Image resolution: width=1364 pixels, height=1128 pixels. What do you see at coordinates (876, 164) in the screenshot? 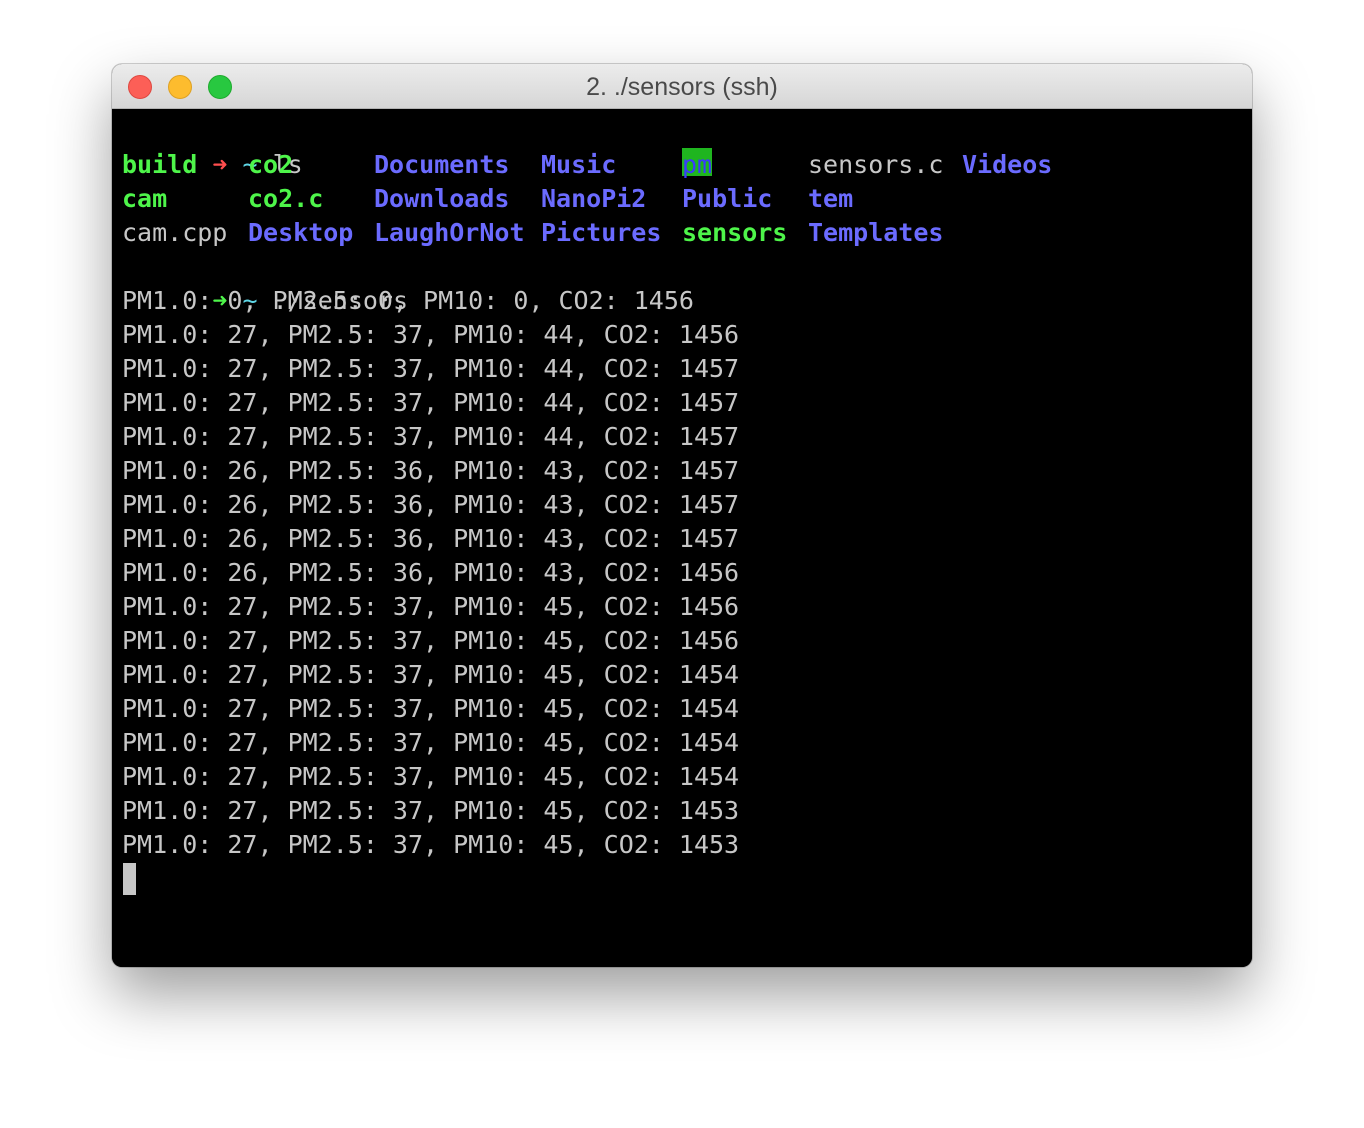
I see `ls-entry: sensors.c` at bounding box center [876, 164].